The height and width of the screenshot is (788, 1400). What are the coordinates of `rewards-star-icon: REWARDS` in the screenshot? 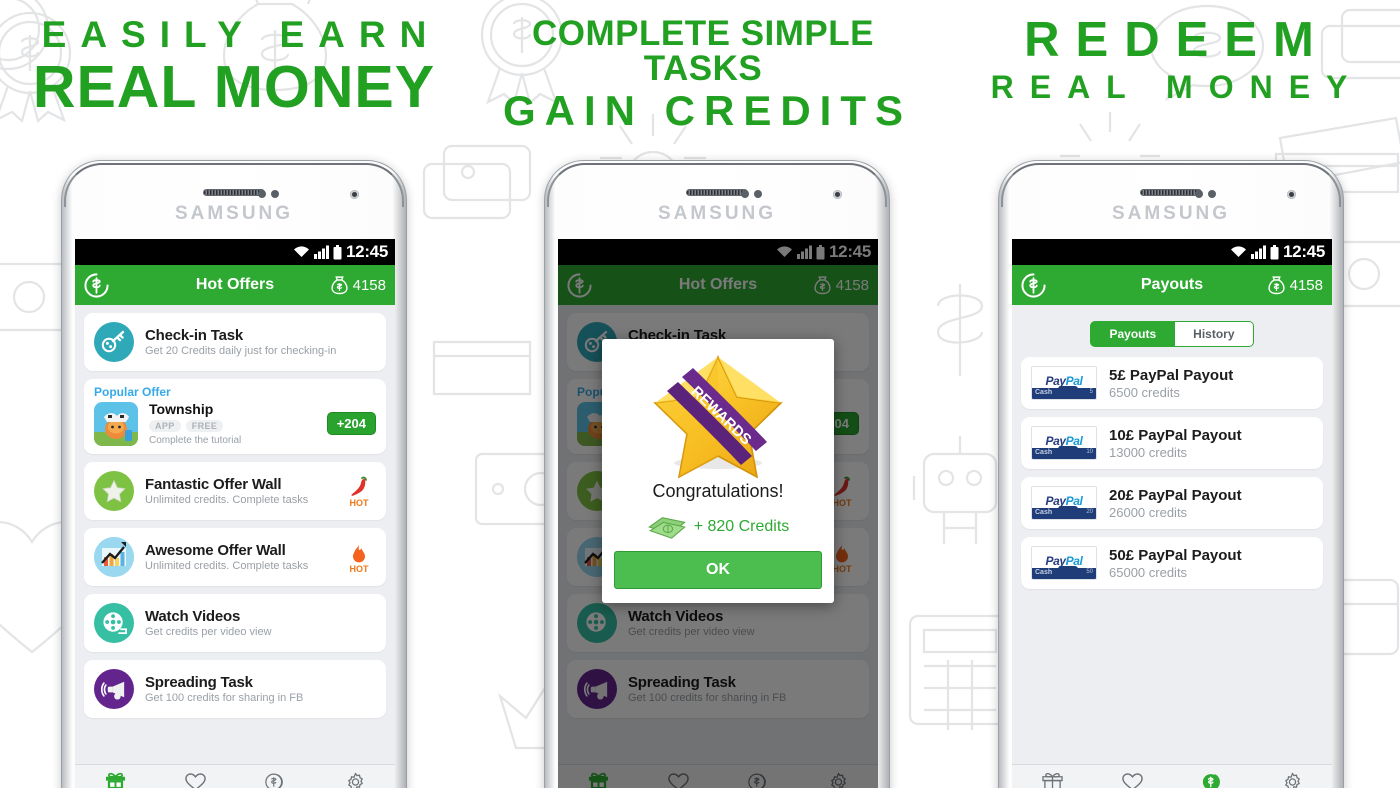 It's located at (718, 417).